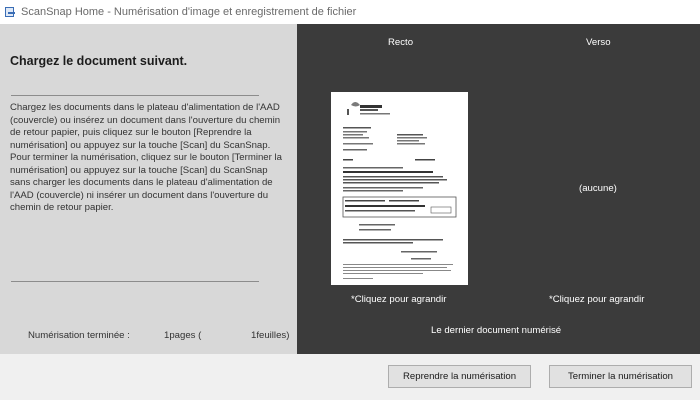 This screenshot has height=400, width=700. I want to click on scan-status-label: Numérisation terminée :, so click(79, 335).